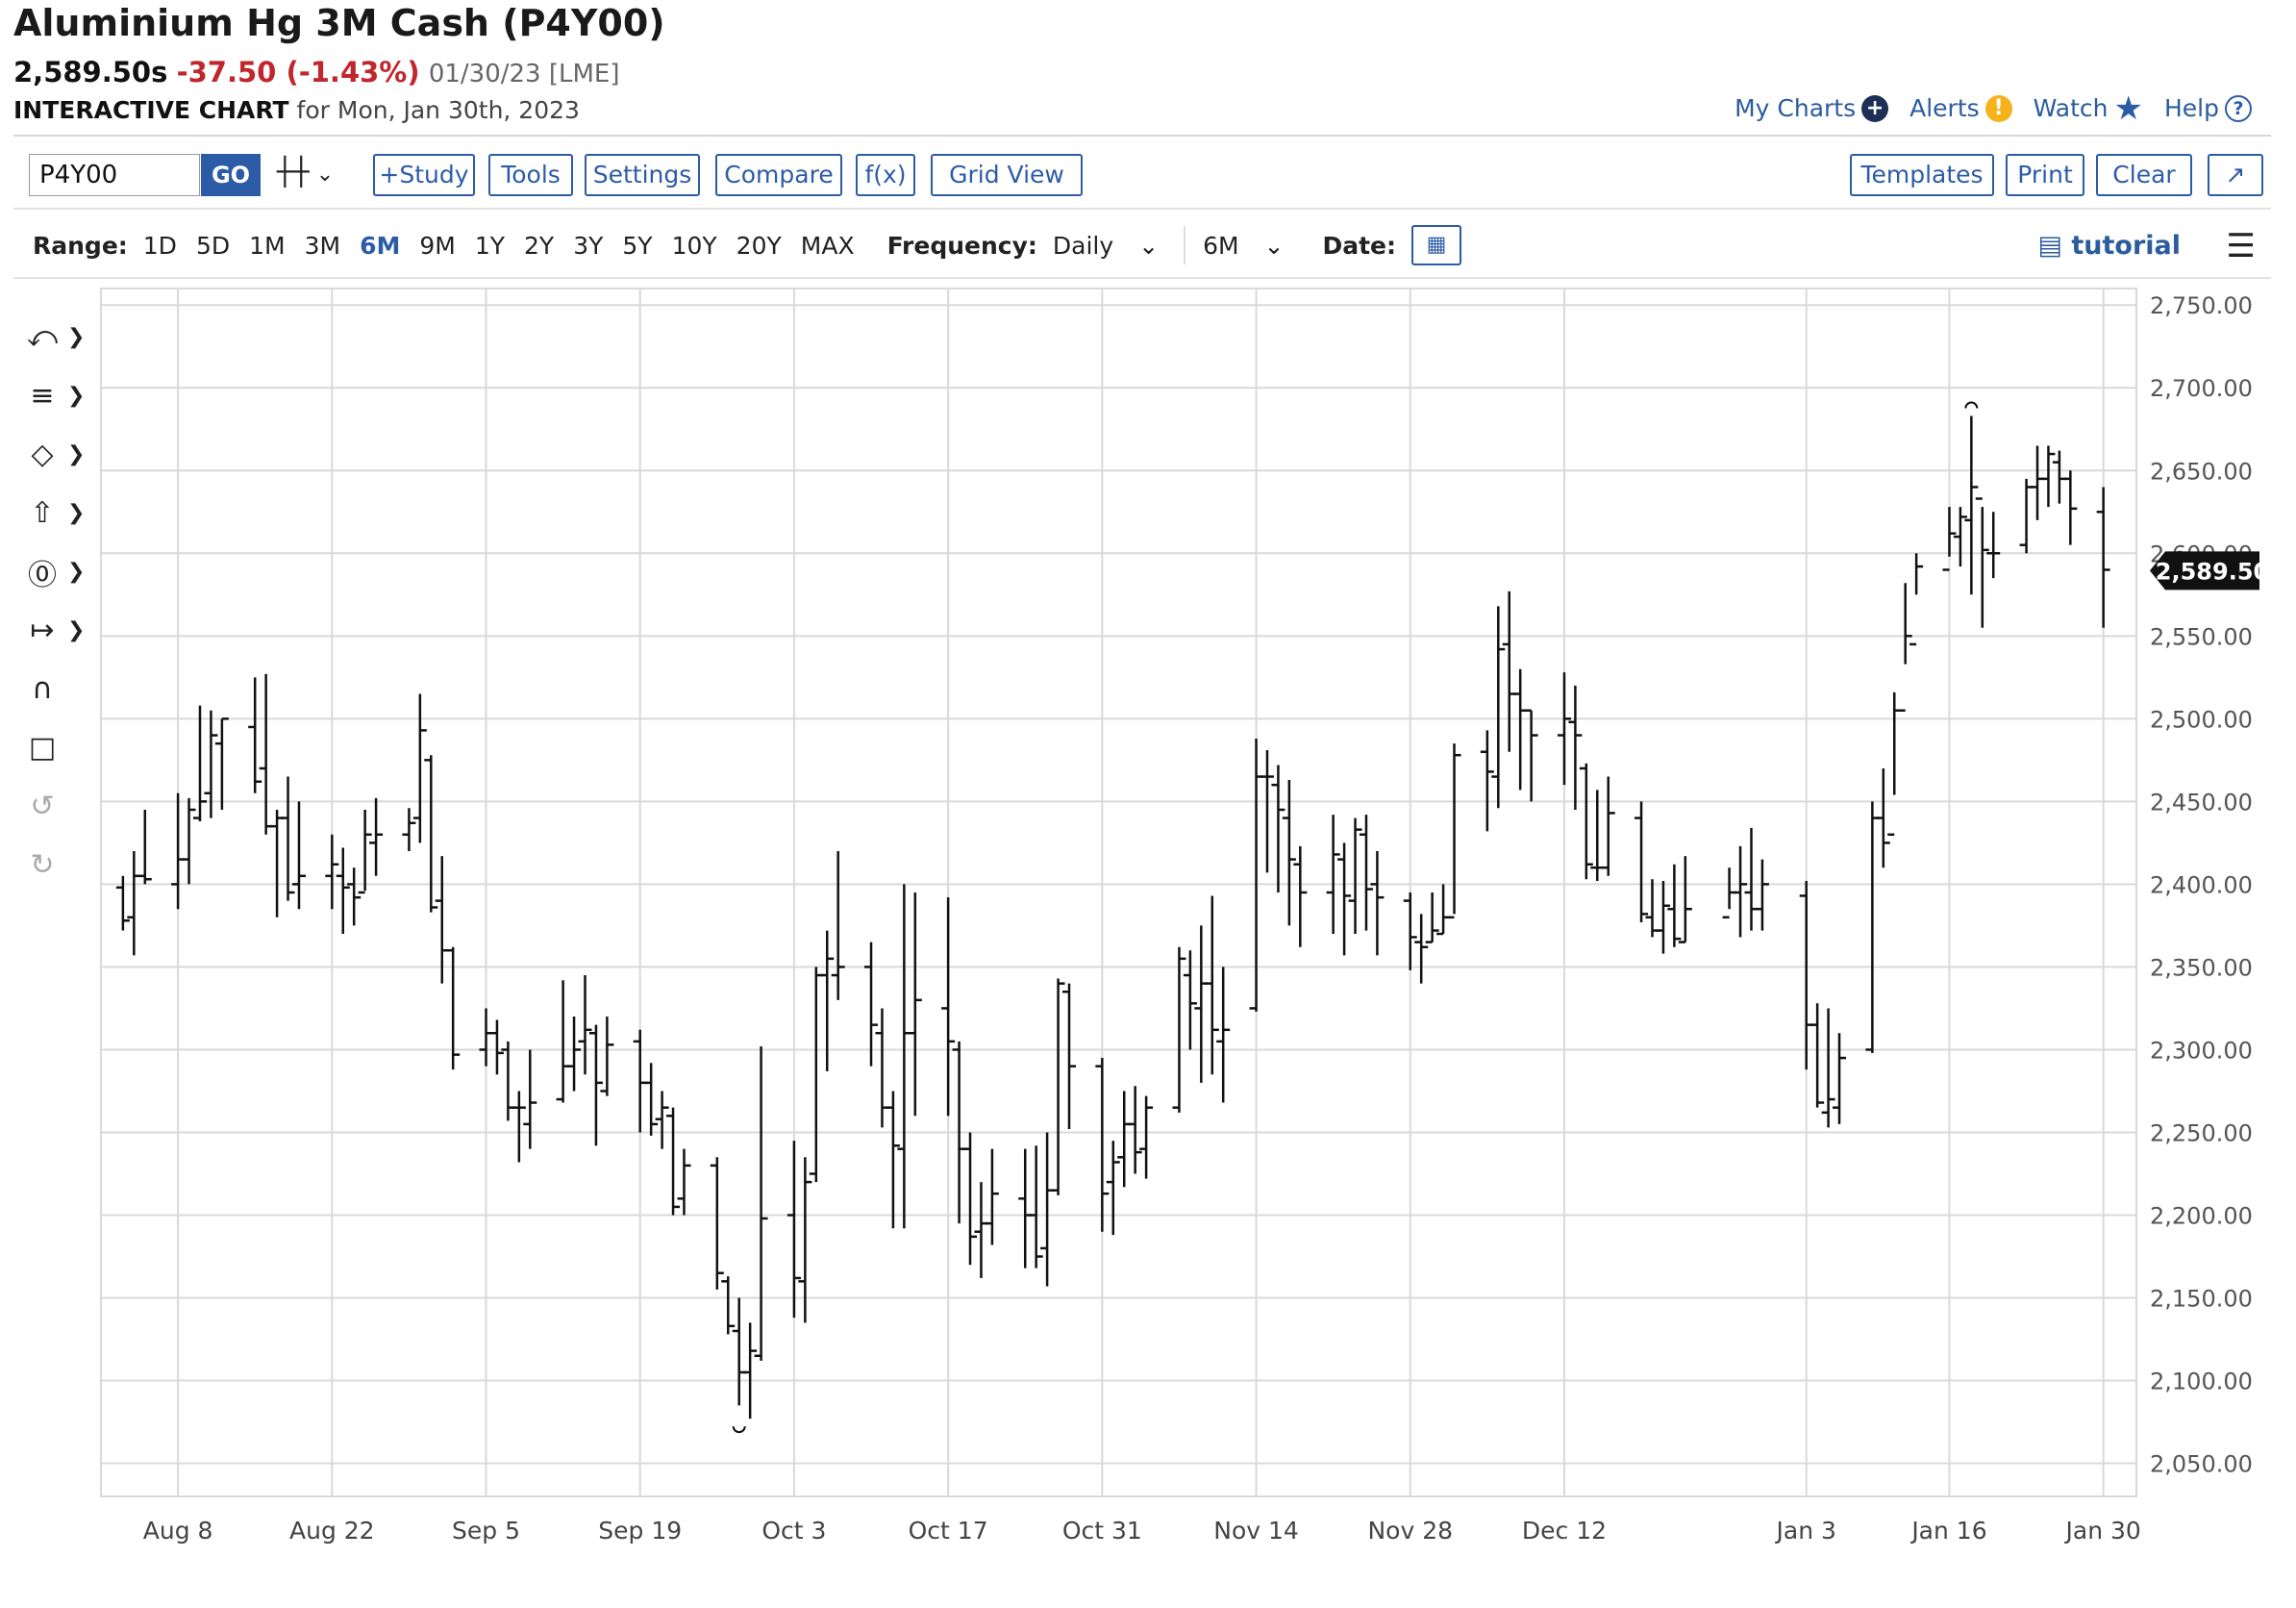 This screenshot has width=2296, height=1608. Describe the element at coordinates (2201, 1465) in the screenshot. I see `y-tick-label: 2,050.00` at that location.